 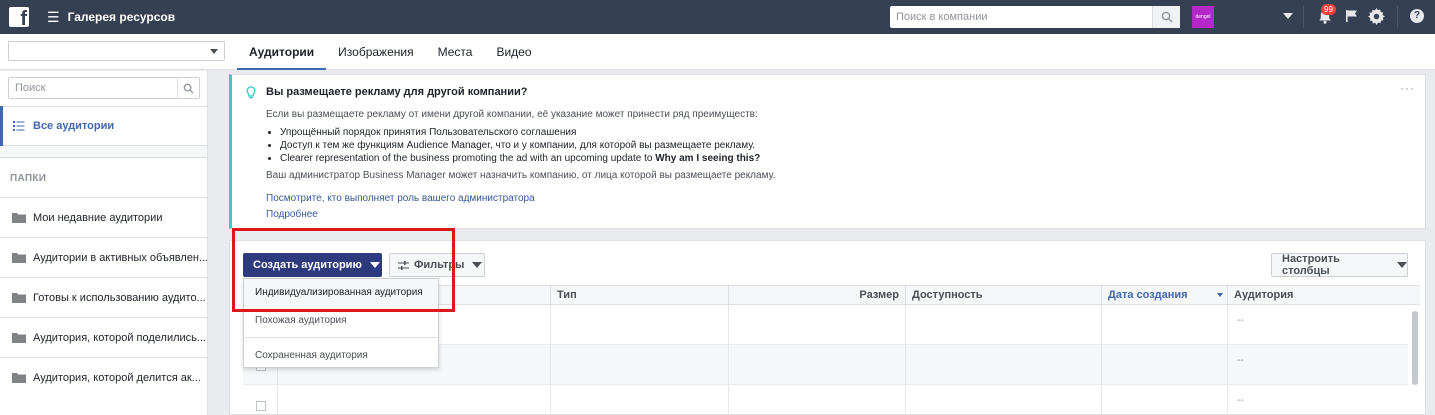 What do you see at coordinates (816, 295) in the screenshot?
I see `column-header-size: Размер` at bounding box center [816, 295].